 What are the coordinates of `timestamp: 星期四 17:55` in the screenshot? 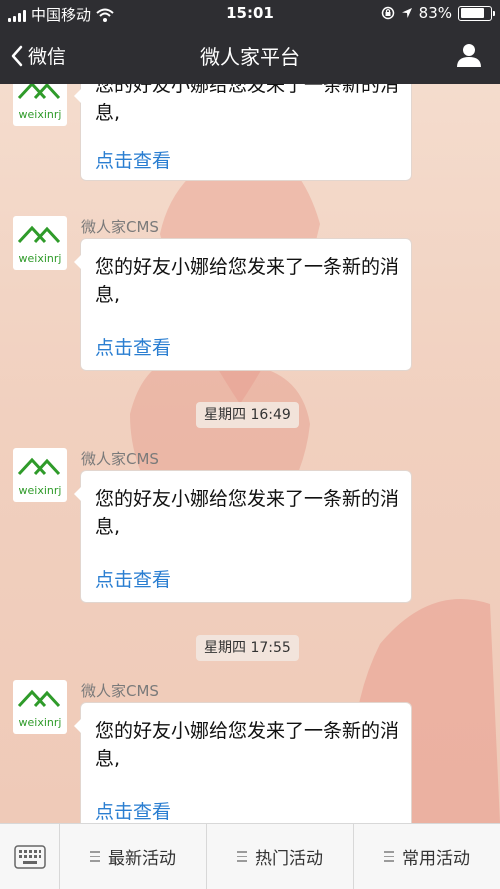 It's located at (247, 648).